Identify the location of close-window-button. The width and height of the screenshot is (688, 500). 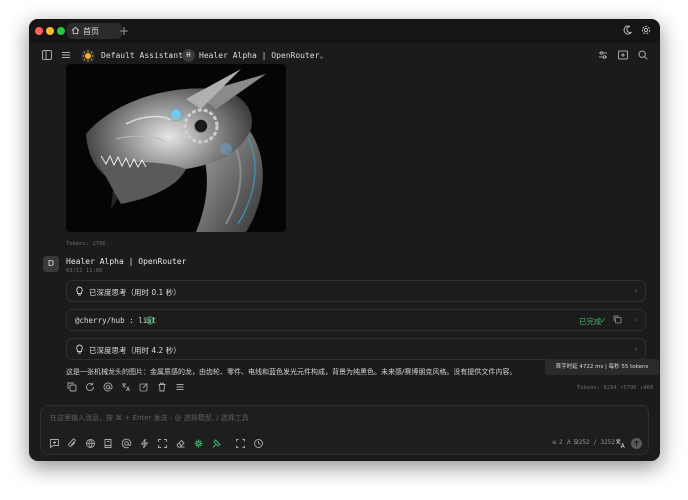
(39, 31).